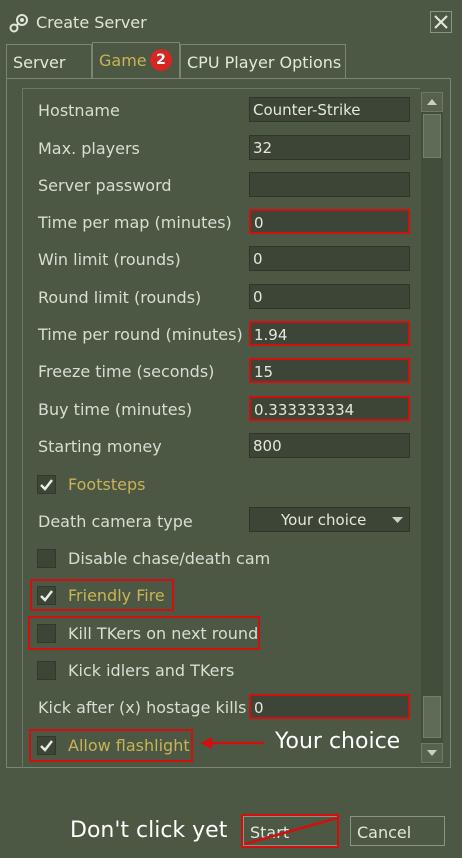  I want to click on scroll-up-button, so click(432, 102).